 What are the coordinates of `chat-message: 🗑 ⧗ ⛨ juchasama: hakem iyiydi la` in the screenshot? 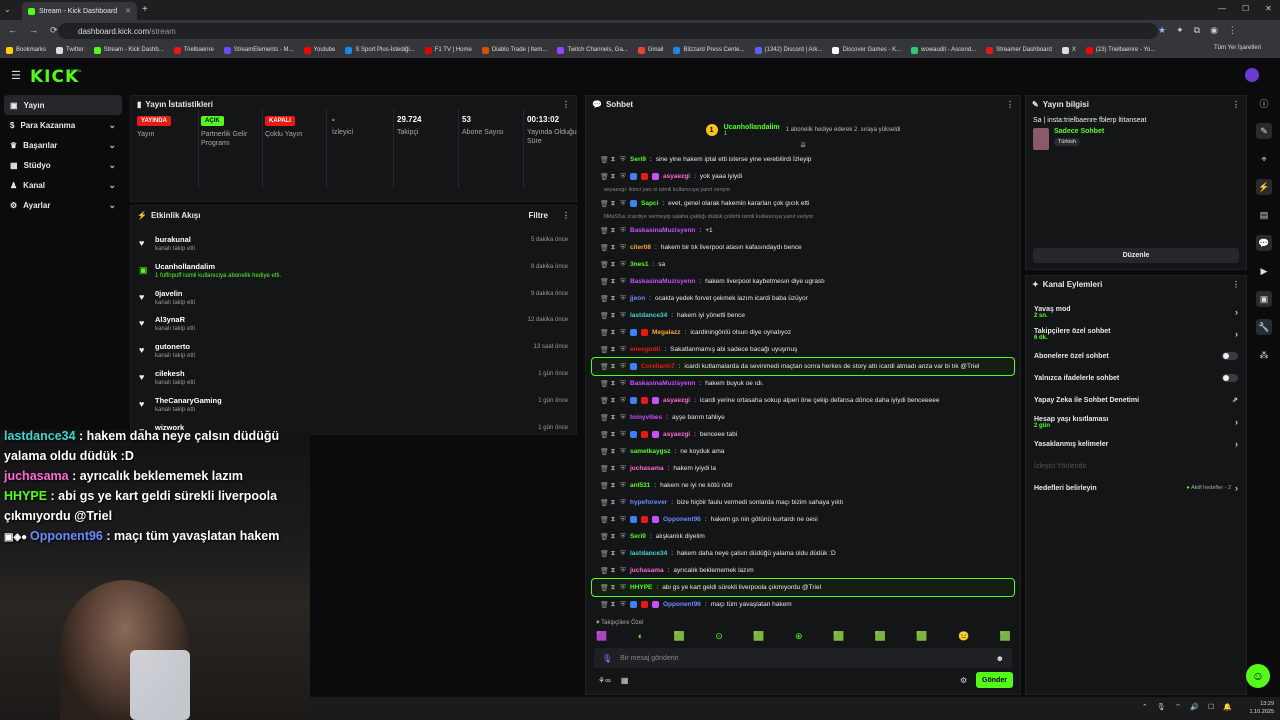 It's located at (803, 468).